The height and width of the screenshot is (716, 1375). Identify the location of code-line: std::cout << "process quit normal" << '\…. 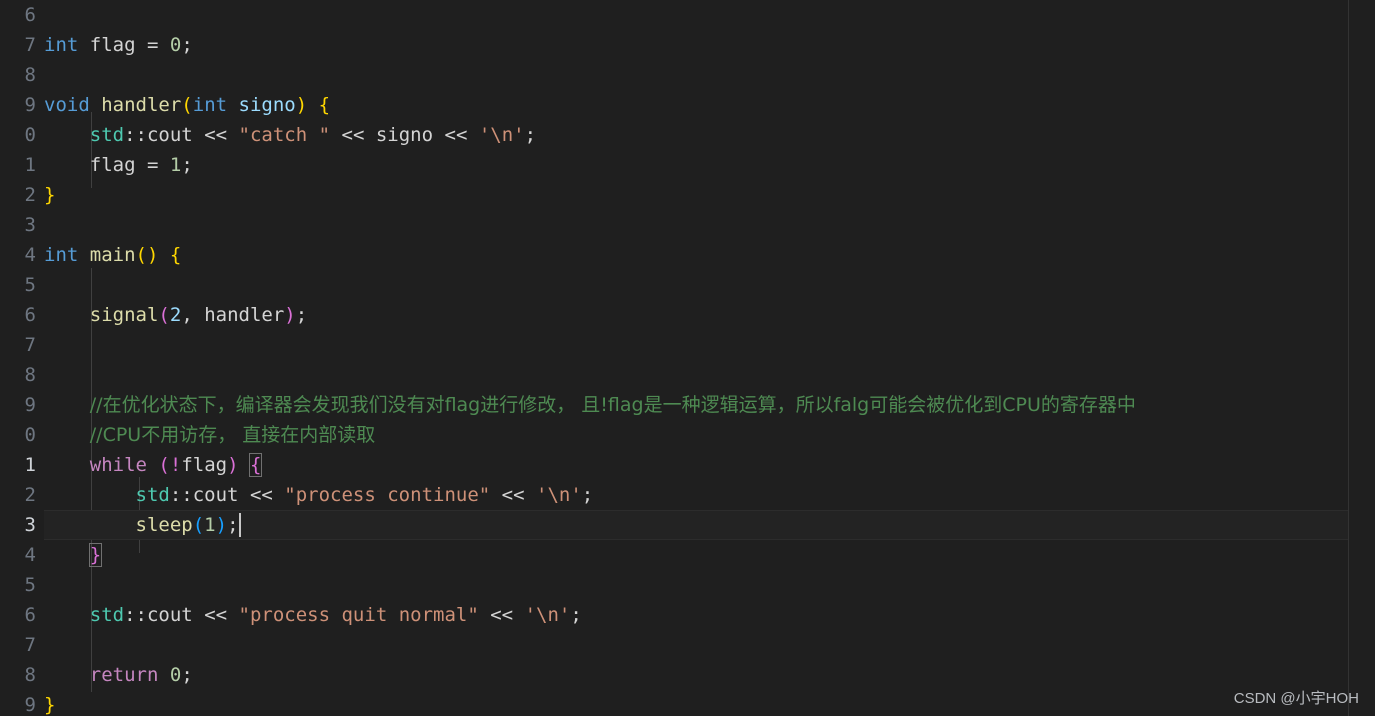
(696, 615).